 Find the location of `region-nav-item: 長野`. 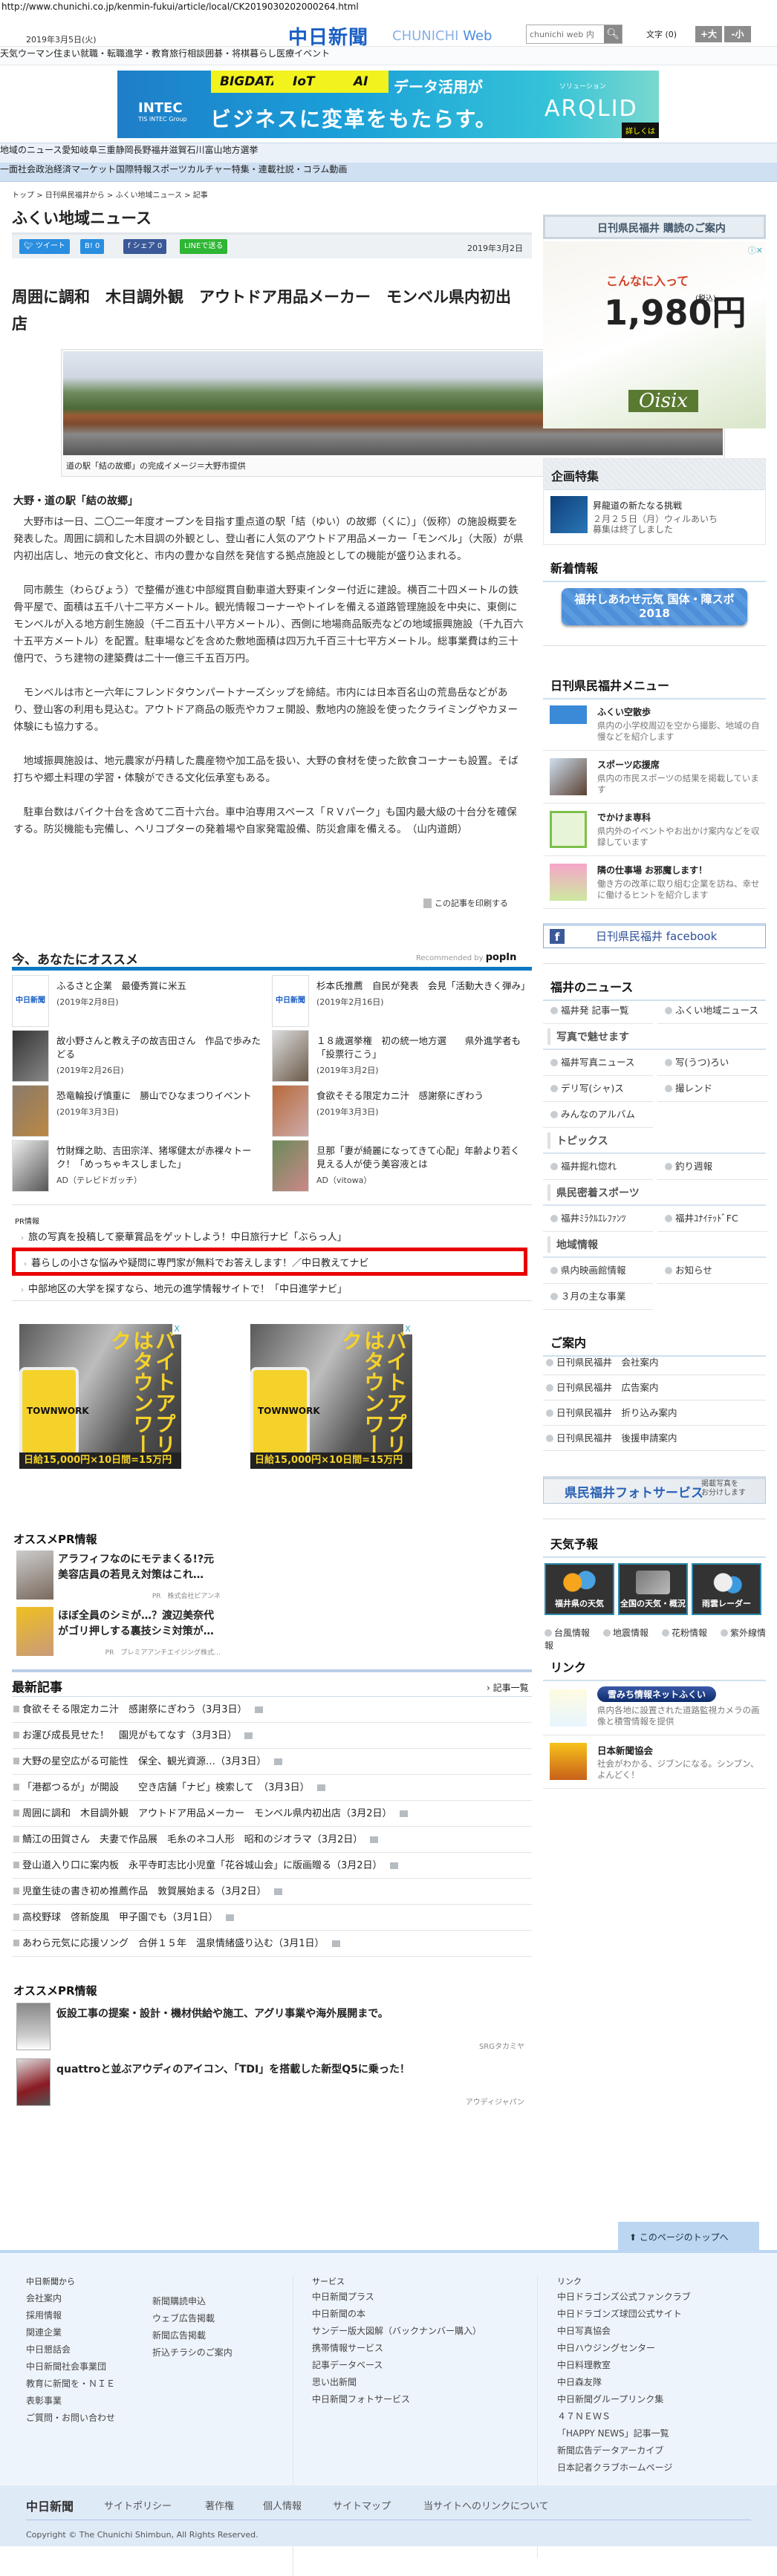

region-nav-item: 長野 is located at coordinates (142, 150).